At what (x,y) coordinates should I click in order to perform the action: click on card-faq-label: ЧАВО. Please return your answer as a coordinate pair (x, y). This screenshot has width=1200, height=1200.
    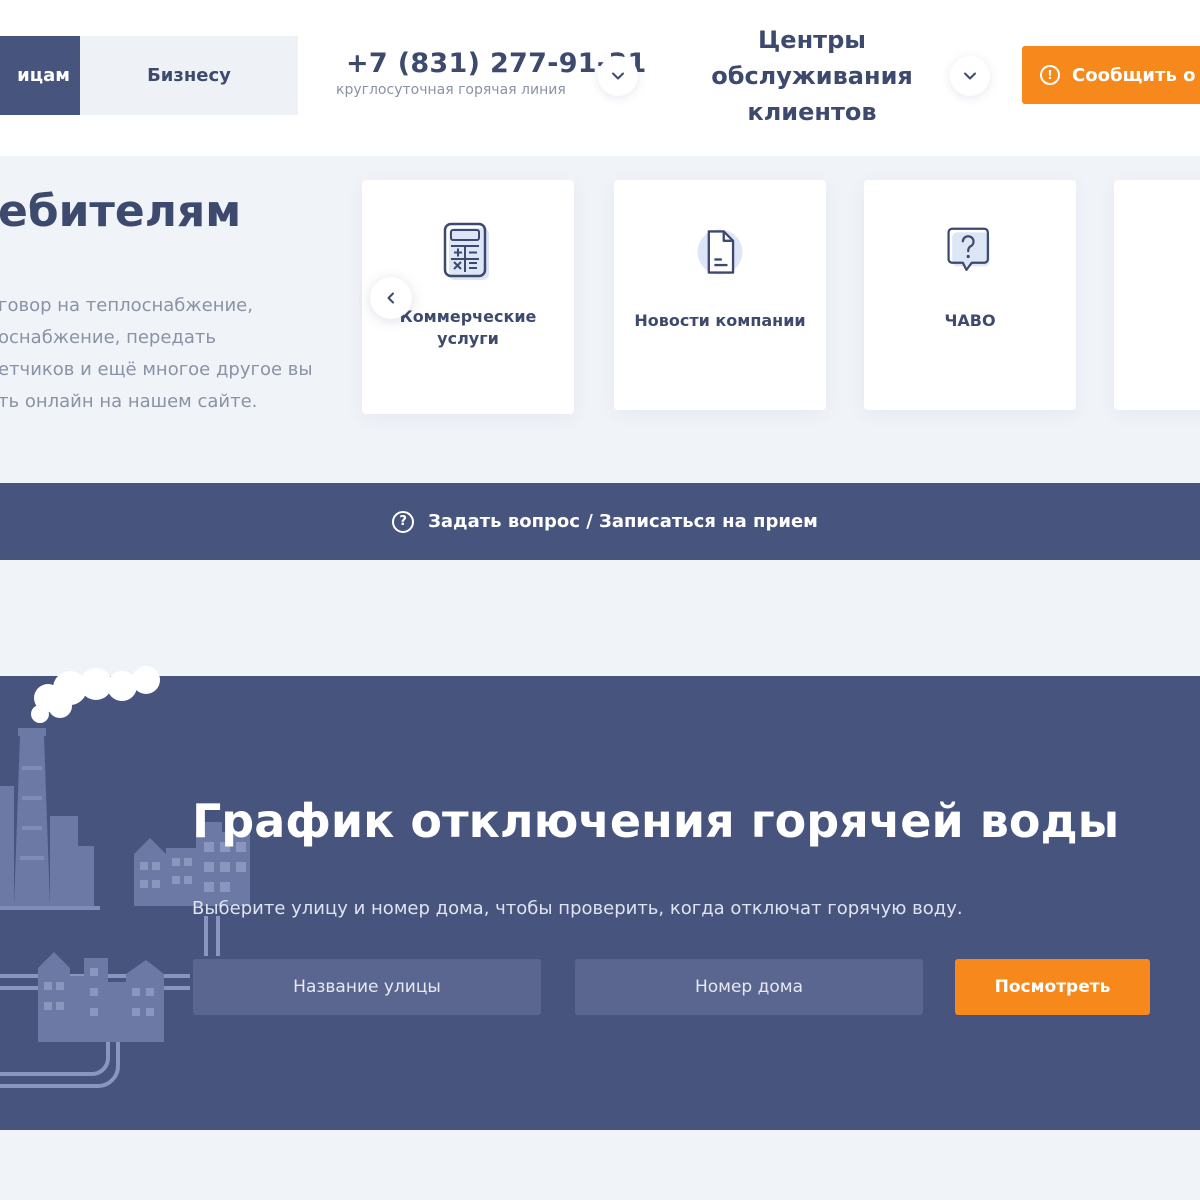
    Looking at the image, I should click on (970, 320).